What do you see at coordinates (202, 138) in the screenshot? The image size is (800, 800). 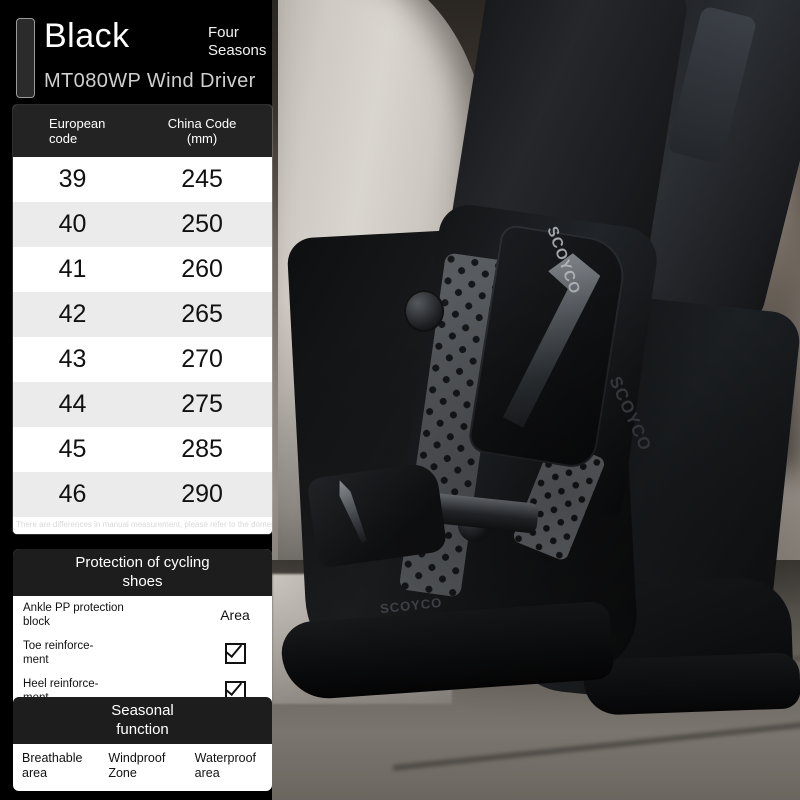 I see `header-china-line2: (mm)` at bounding box center [202, 138].